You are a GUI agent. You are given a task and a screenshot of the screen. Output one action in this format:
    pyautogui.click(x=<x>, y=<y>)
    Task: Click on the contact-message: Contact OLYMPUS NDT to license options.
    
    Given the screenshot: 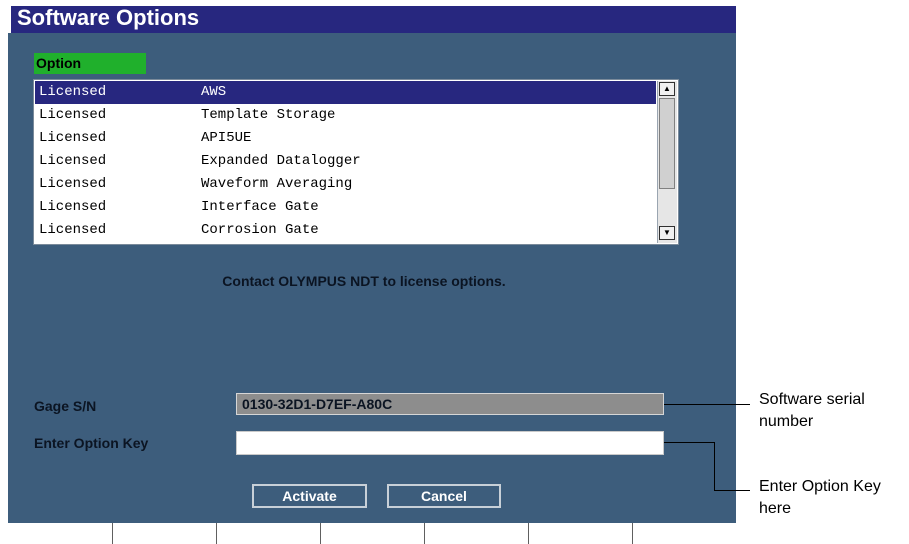 What is the action you would take?
    pyautogui.click(x=364, y=281)
    